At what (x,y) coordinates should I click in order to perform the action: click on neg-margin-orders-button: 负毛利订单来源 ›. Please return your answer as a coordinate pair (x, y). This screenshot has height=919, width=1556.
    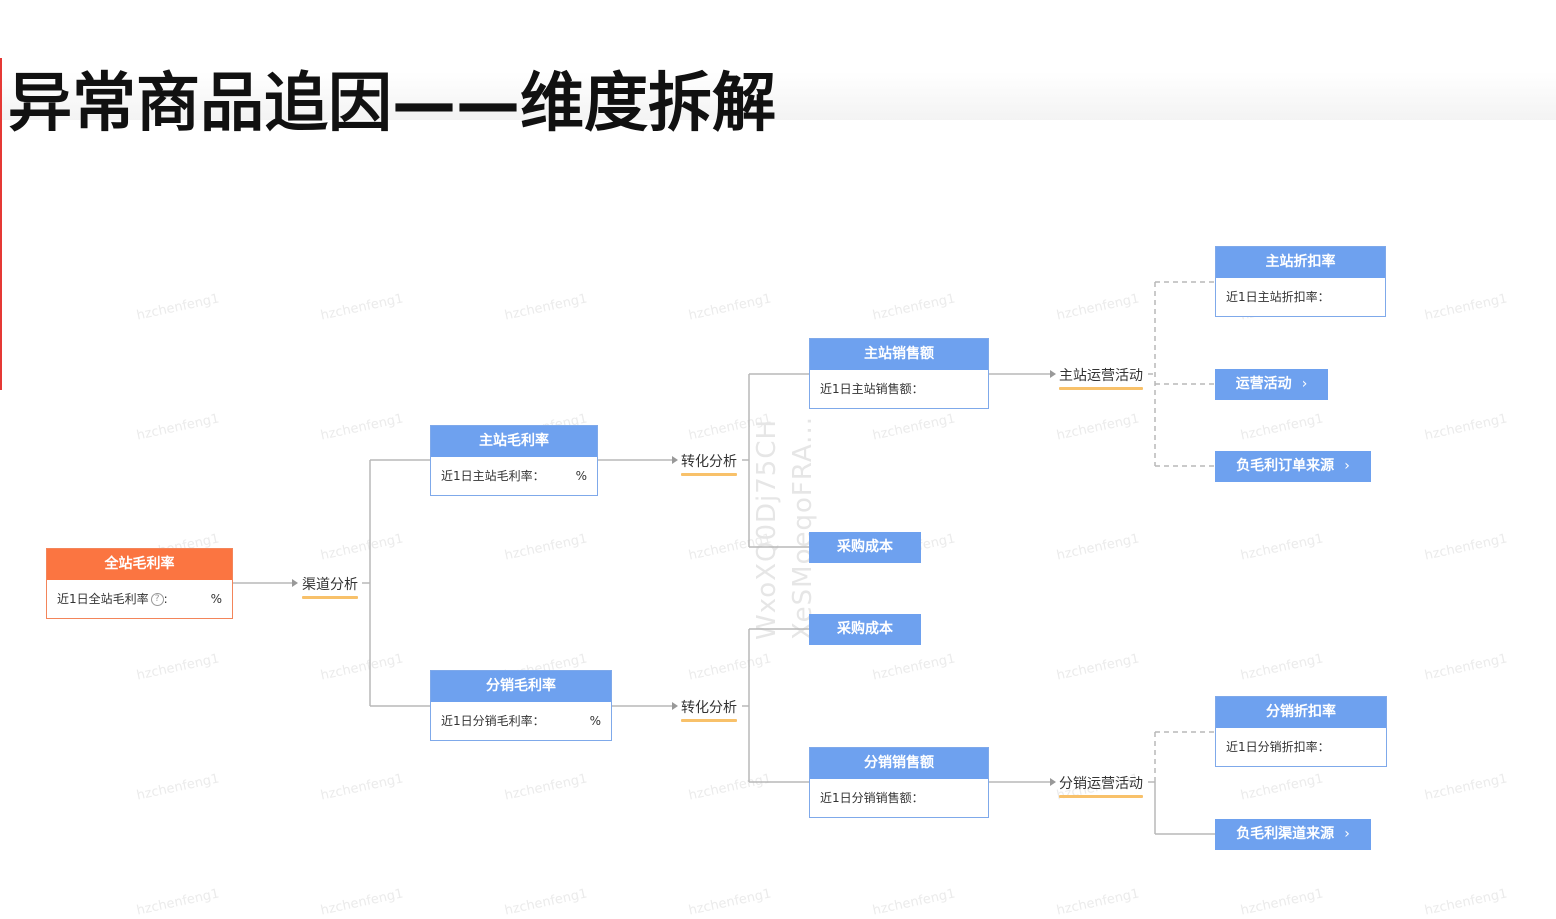
    Looking at the image, I should click on (1293, 466).